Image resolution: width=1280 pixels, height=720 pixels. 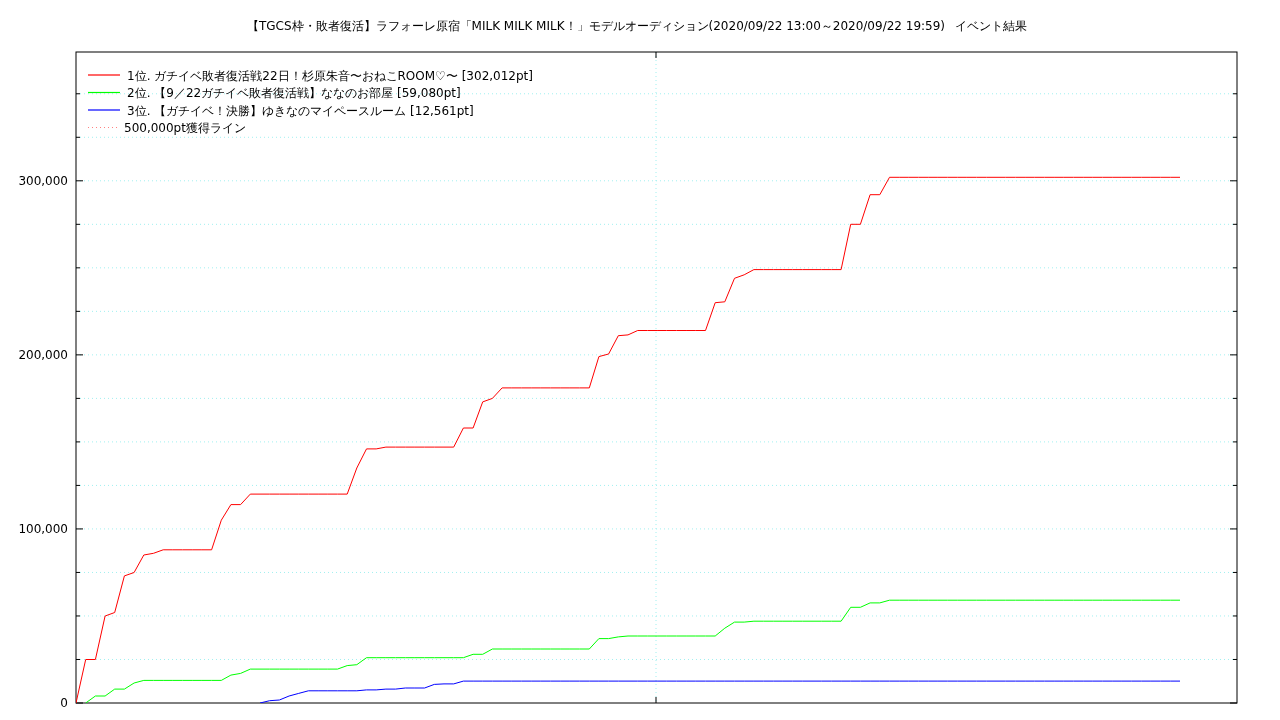 What do you see at coordinates (185, 128) in the screenshot?
I see `legend-label: 500,000pt獲得ライン` at bounding box center [185, 128].